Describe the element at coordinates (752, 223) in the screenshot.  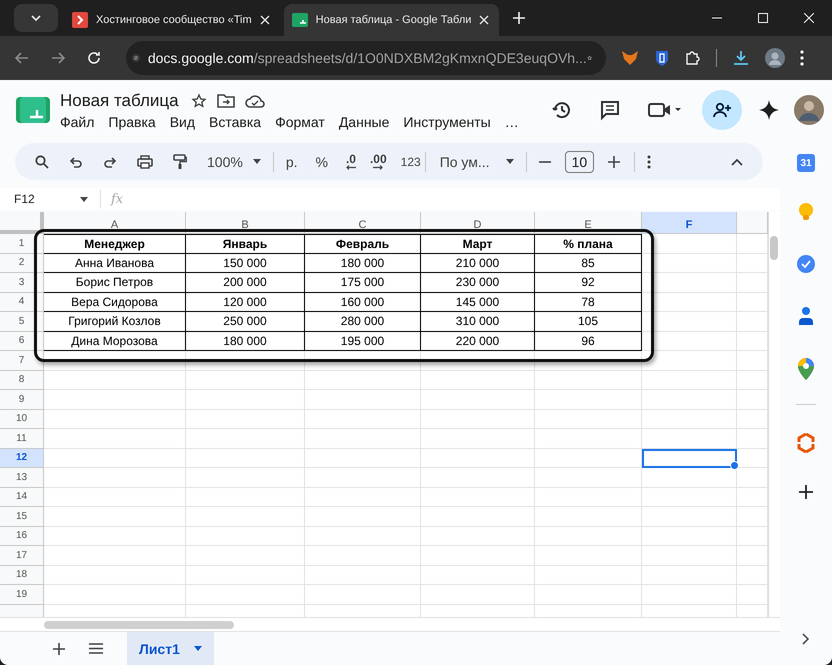
I see `column-header` at that location.